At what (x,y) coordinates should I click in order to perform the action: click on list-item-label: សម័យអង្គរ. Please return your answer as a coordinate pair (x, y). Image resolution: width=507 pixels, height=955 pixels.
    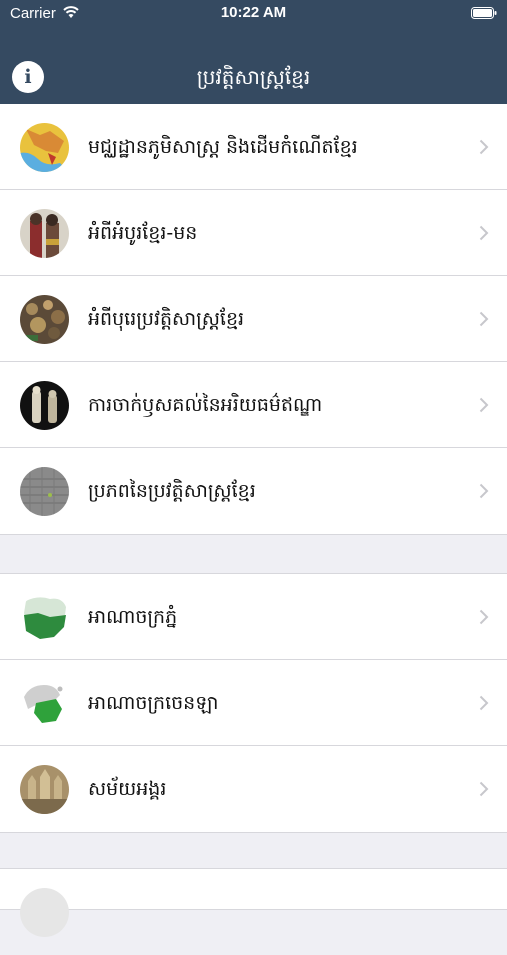
    Looking at the image, I should click on (127, 789).